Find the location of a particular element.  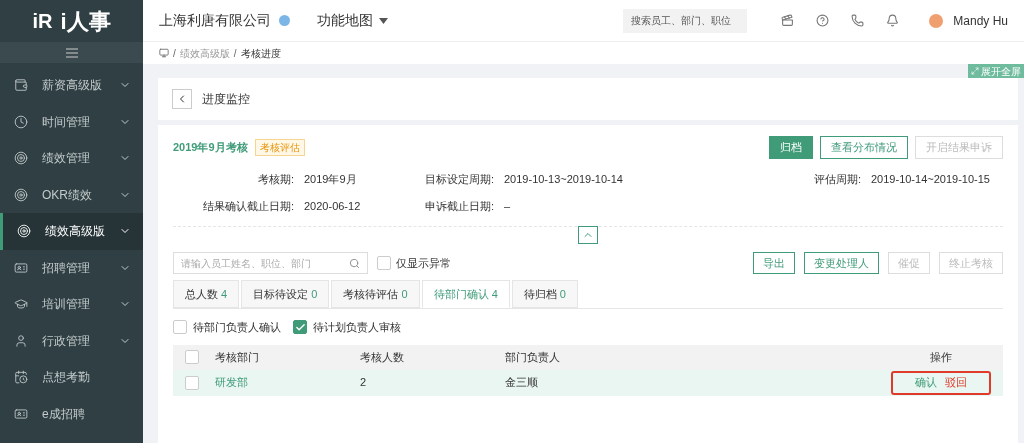

wallet-icon is located at coordinates (21, 85).